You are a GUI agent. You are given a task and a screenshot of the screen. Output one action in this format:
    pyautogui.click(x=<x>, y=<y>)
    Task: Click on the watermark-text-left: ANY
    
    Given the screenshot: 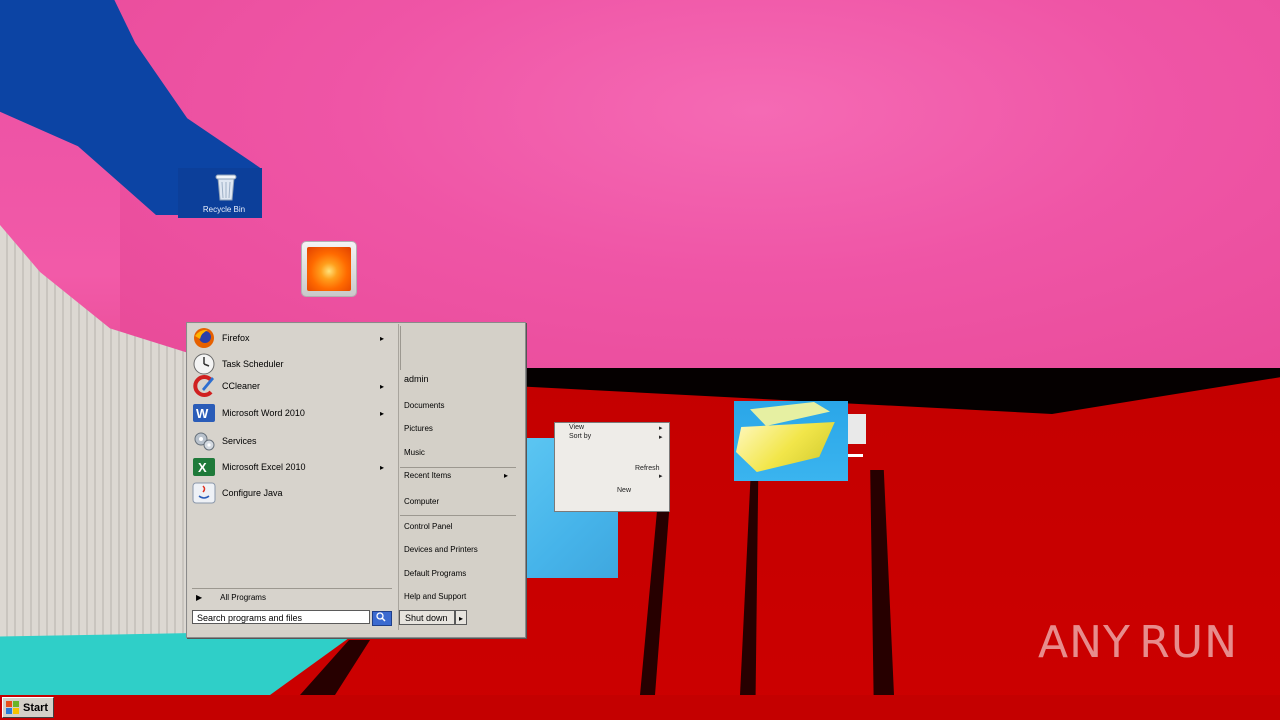 What is the action you would take?
    pyautogui.click(x=1084, y=642)
    